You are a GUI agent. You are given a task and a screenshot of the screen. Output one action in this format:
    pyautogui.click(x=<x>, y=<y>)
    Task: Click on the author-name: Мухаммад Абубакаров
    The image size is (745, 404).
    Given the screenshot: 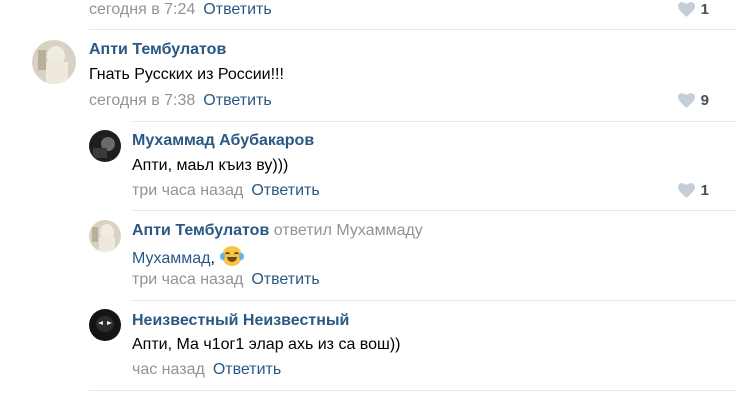 What is the action you would take?
    pyautogui.click(x=223, y=140)
    